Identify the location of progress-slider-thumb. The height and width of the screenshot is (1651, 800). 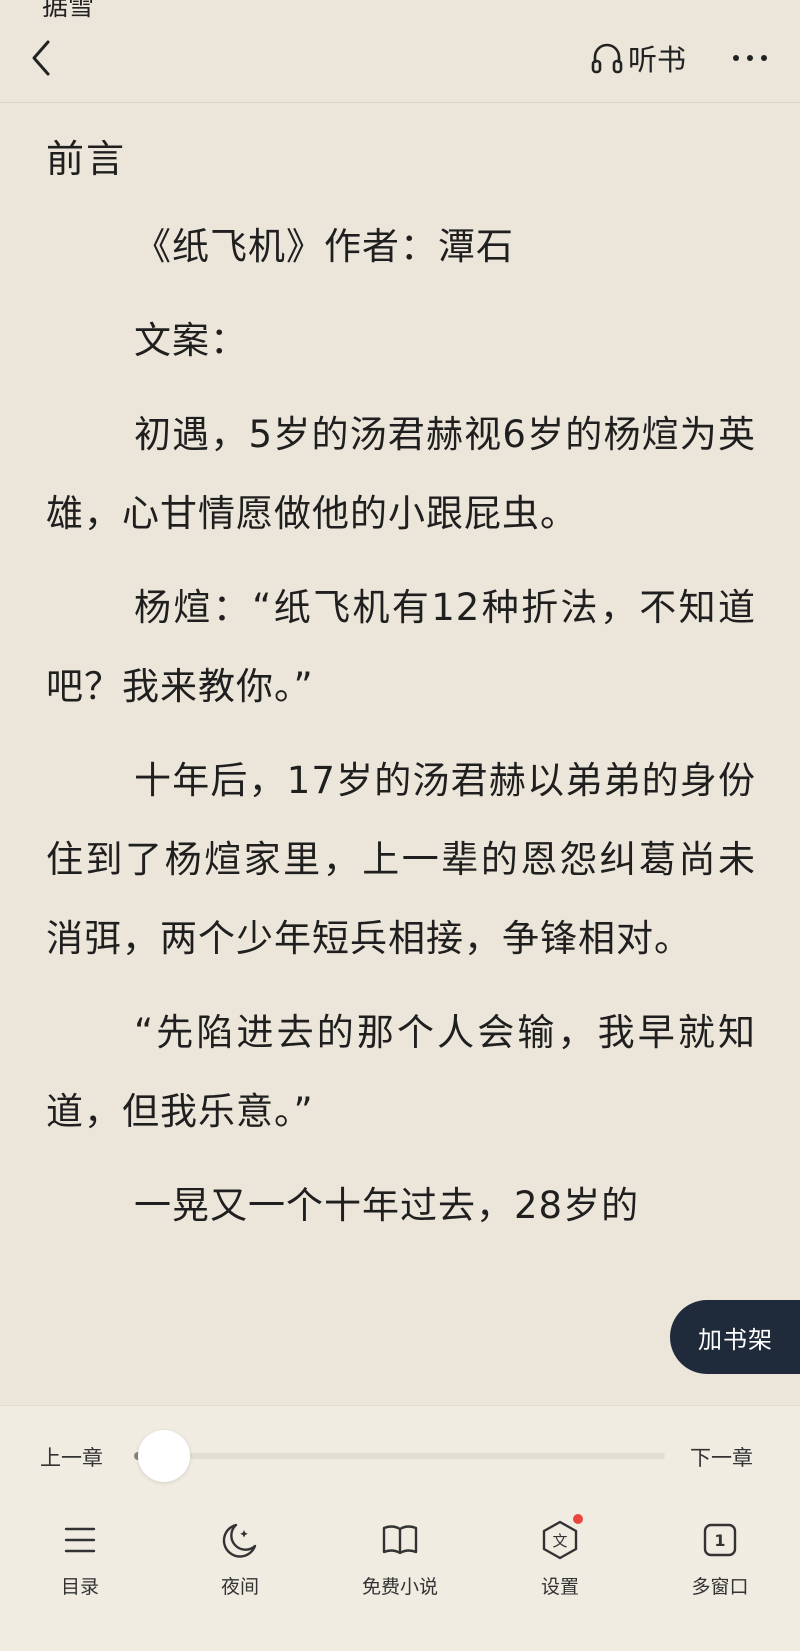
(164, 1456).